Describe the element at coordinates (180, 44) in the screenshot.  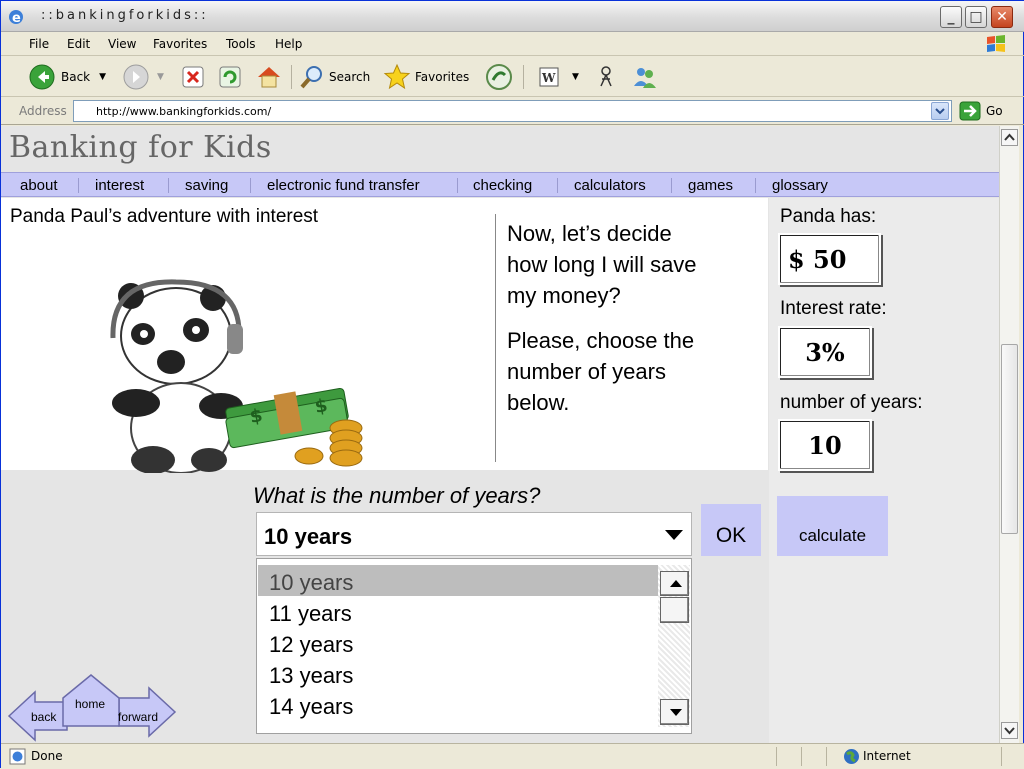
I see `menu-favorites: Favorites` at that location.